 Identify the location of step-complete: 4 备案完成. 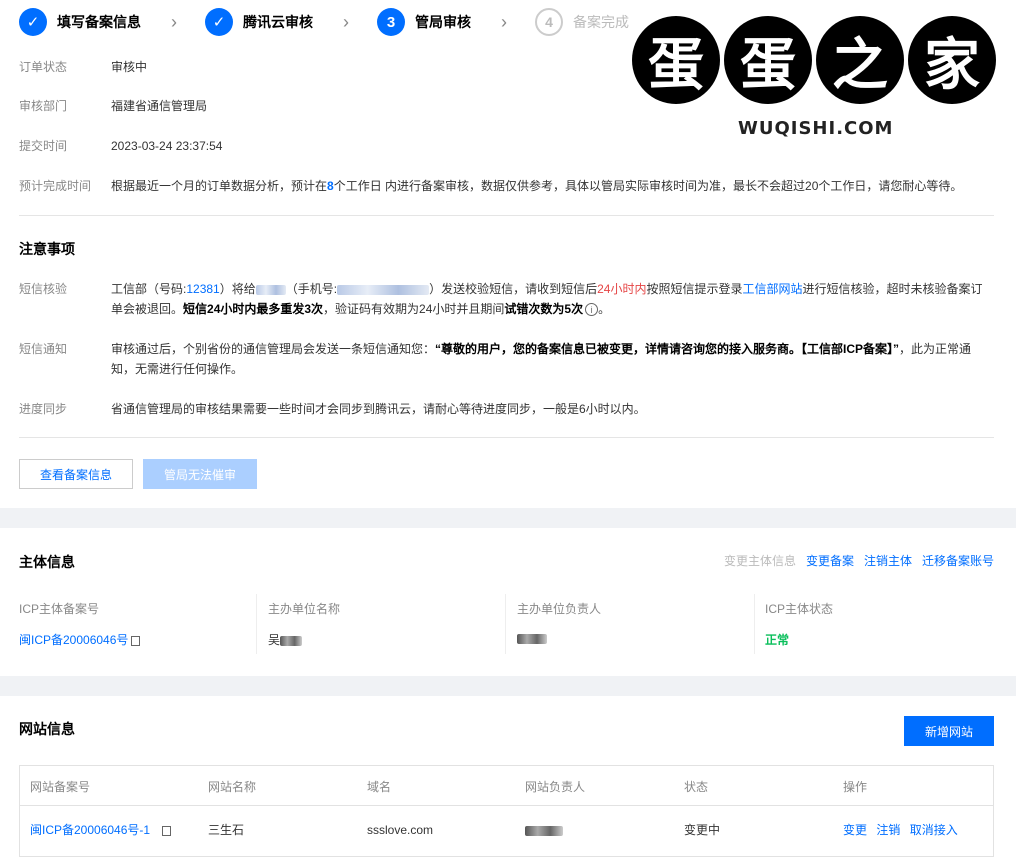
(582, 22).